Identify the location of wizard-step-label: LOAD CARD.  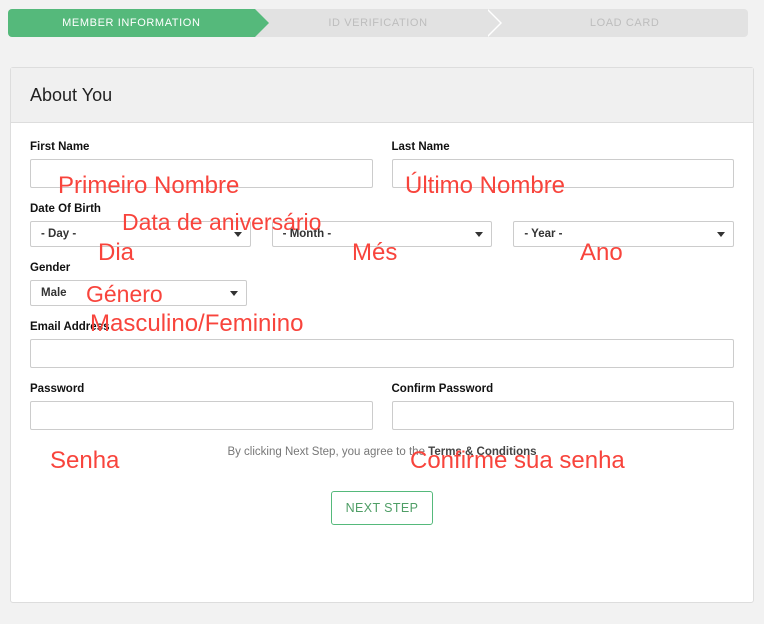
(624, 23).